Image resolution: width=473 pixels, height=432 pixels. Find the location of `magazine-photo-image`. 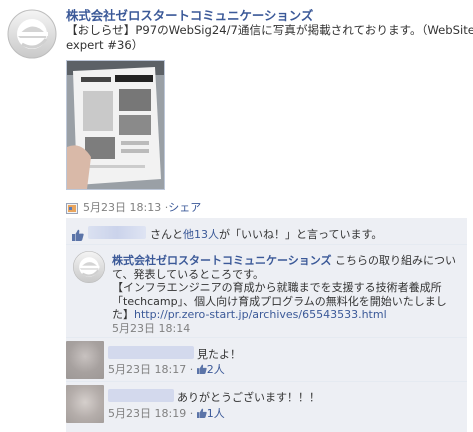

magazine-photo-image is located at coordinates (115, 125).